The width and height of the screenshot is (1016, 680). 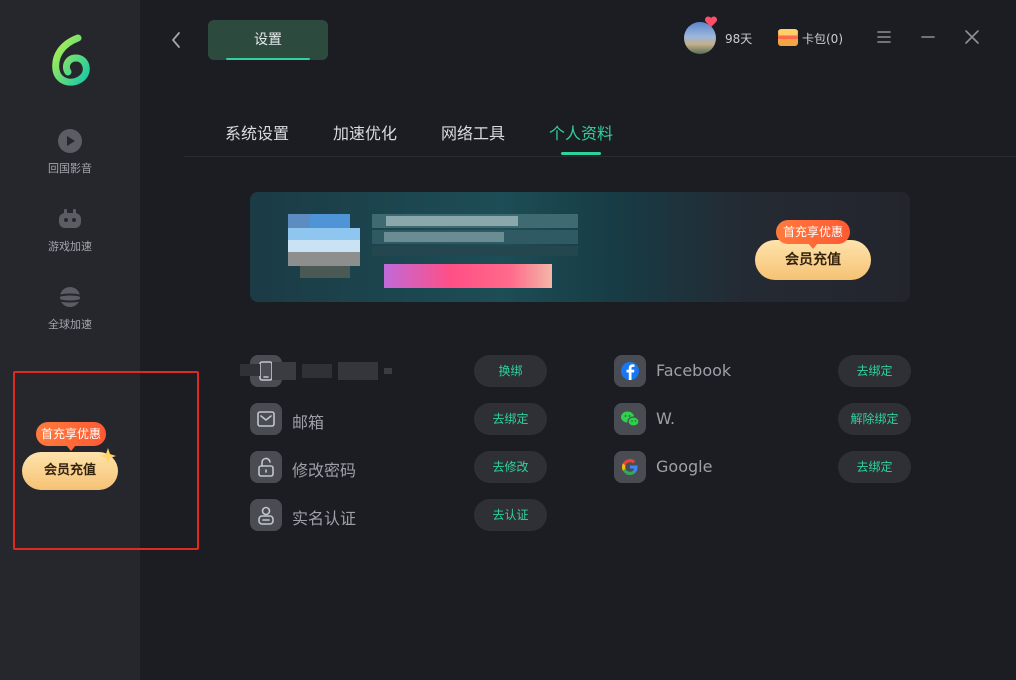 I want to click on vip-days: 98天, so click(x=739, y=39).